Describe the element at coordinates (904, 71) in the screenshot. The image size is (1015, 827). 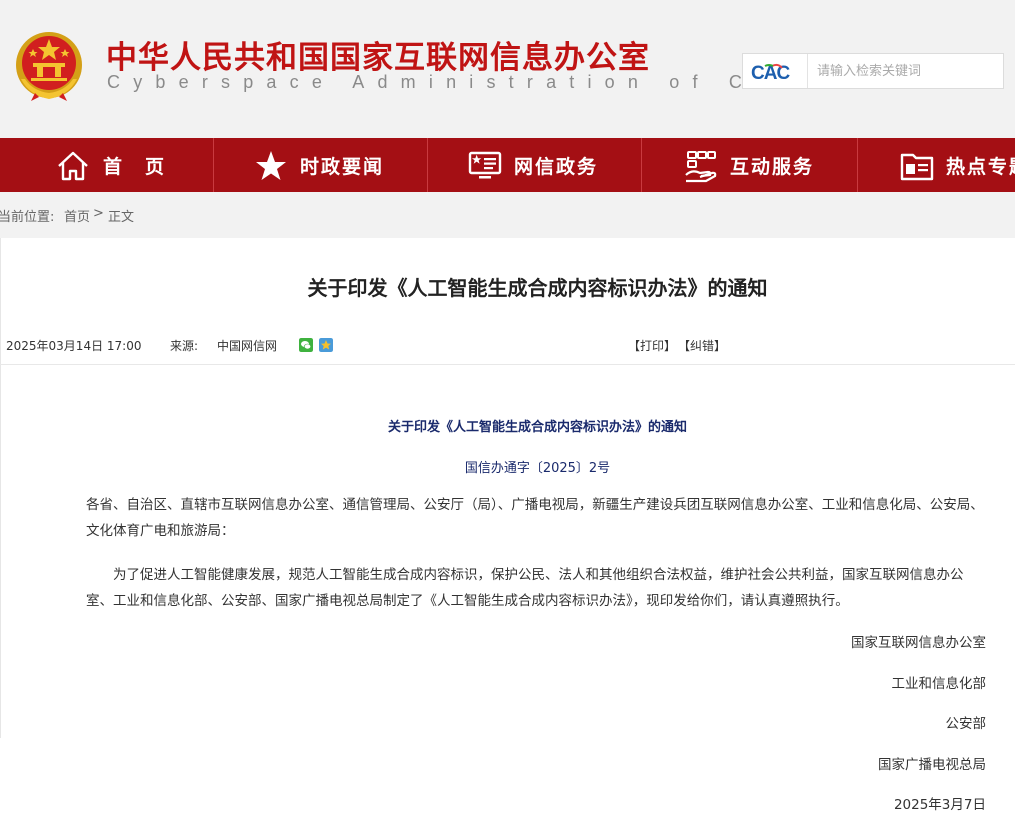
I see `search-input` at that location.